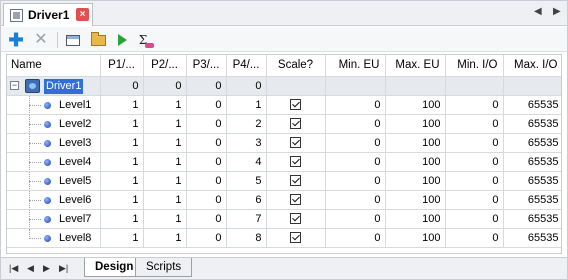 This screenshot has height=280, width=568. I want to click on driver-row: − Driver1 0 0 0 0, so click(284, 86).